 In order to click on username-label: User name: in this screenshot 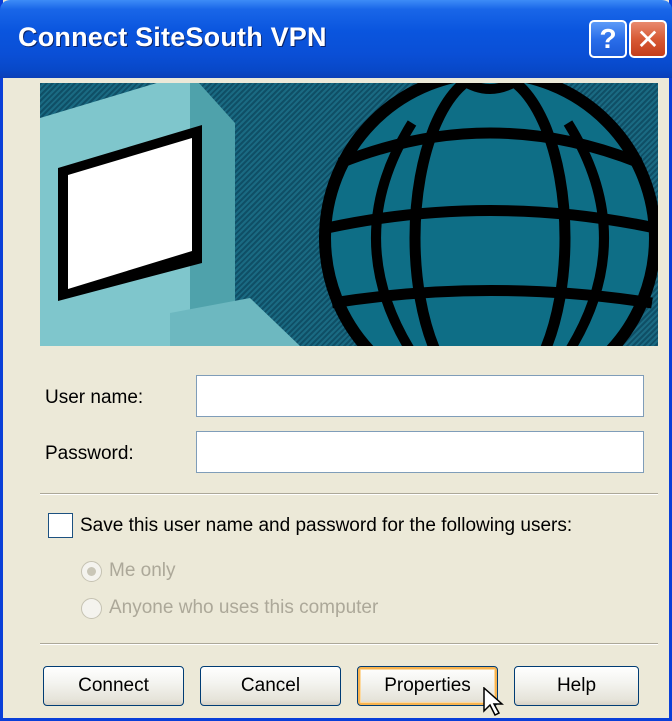, I will do `click(94, 397)`.